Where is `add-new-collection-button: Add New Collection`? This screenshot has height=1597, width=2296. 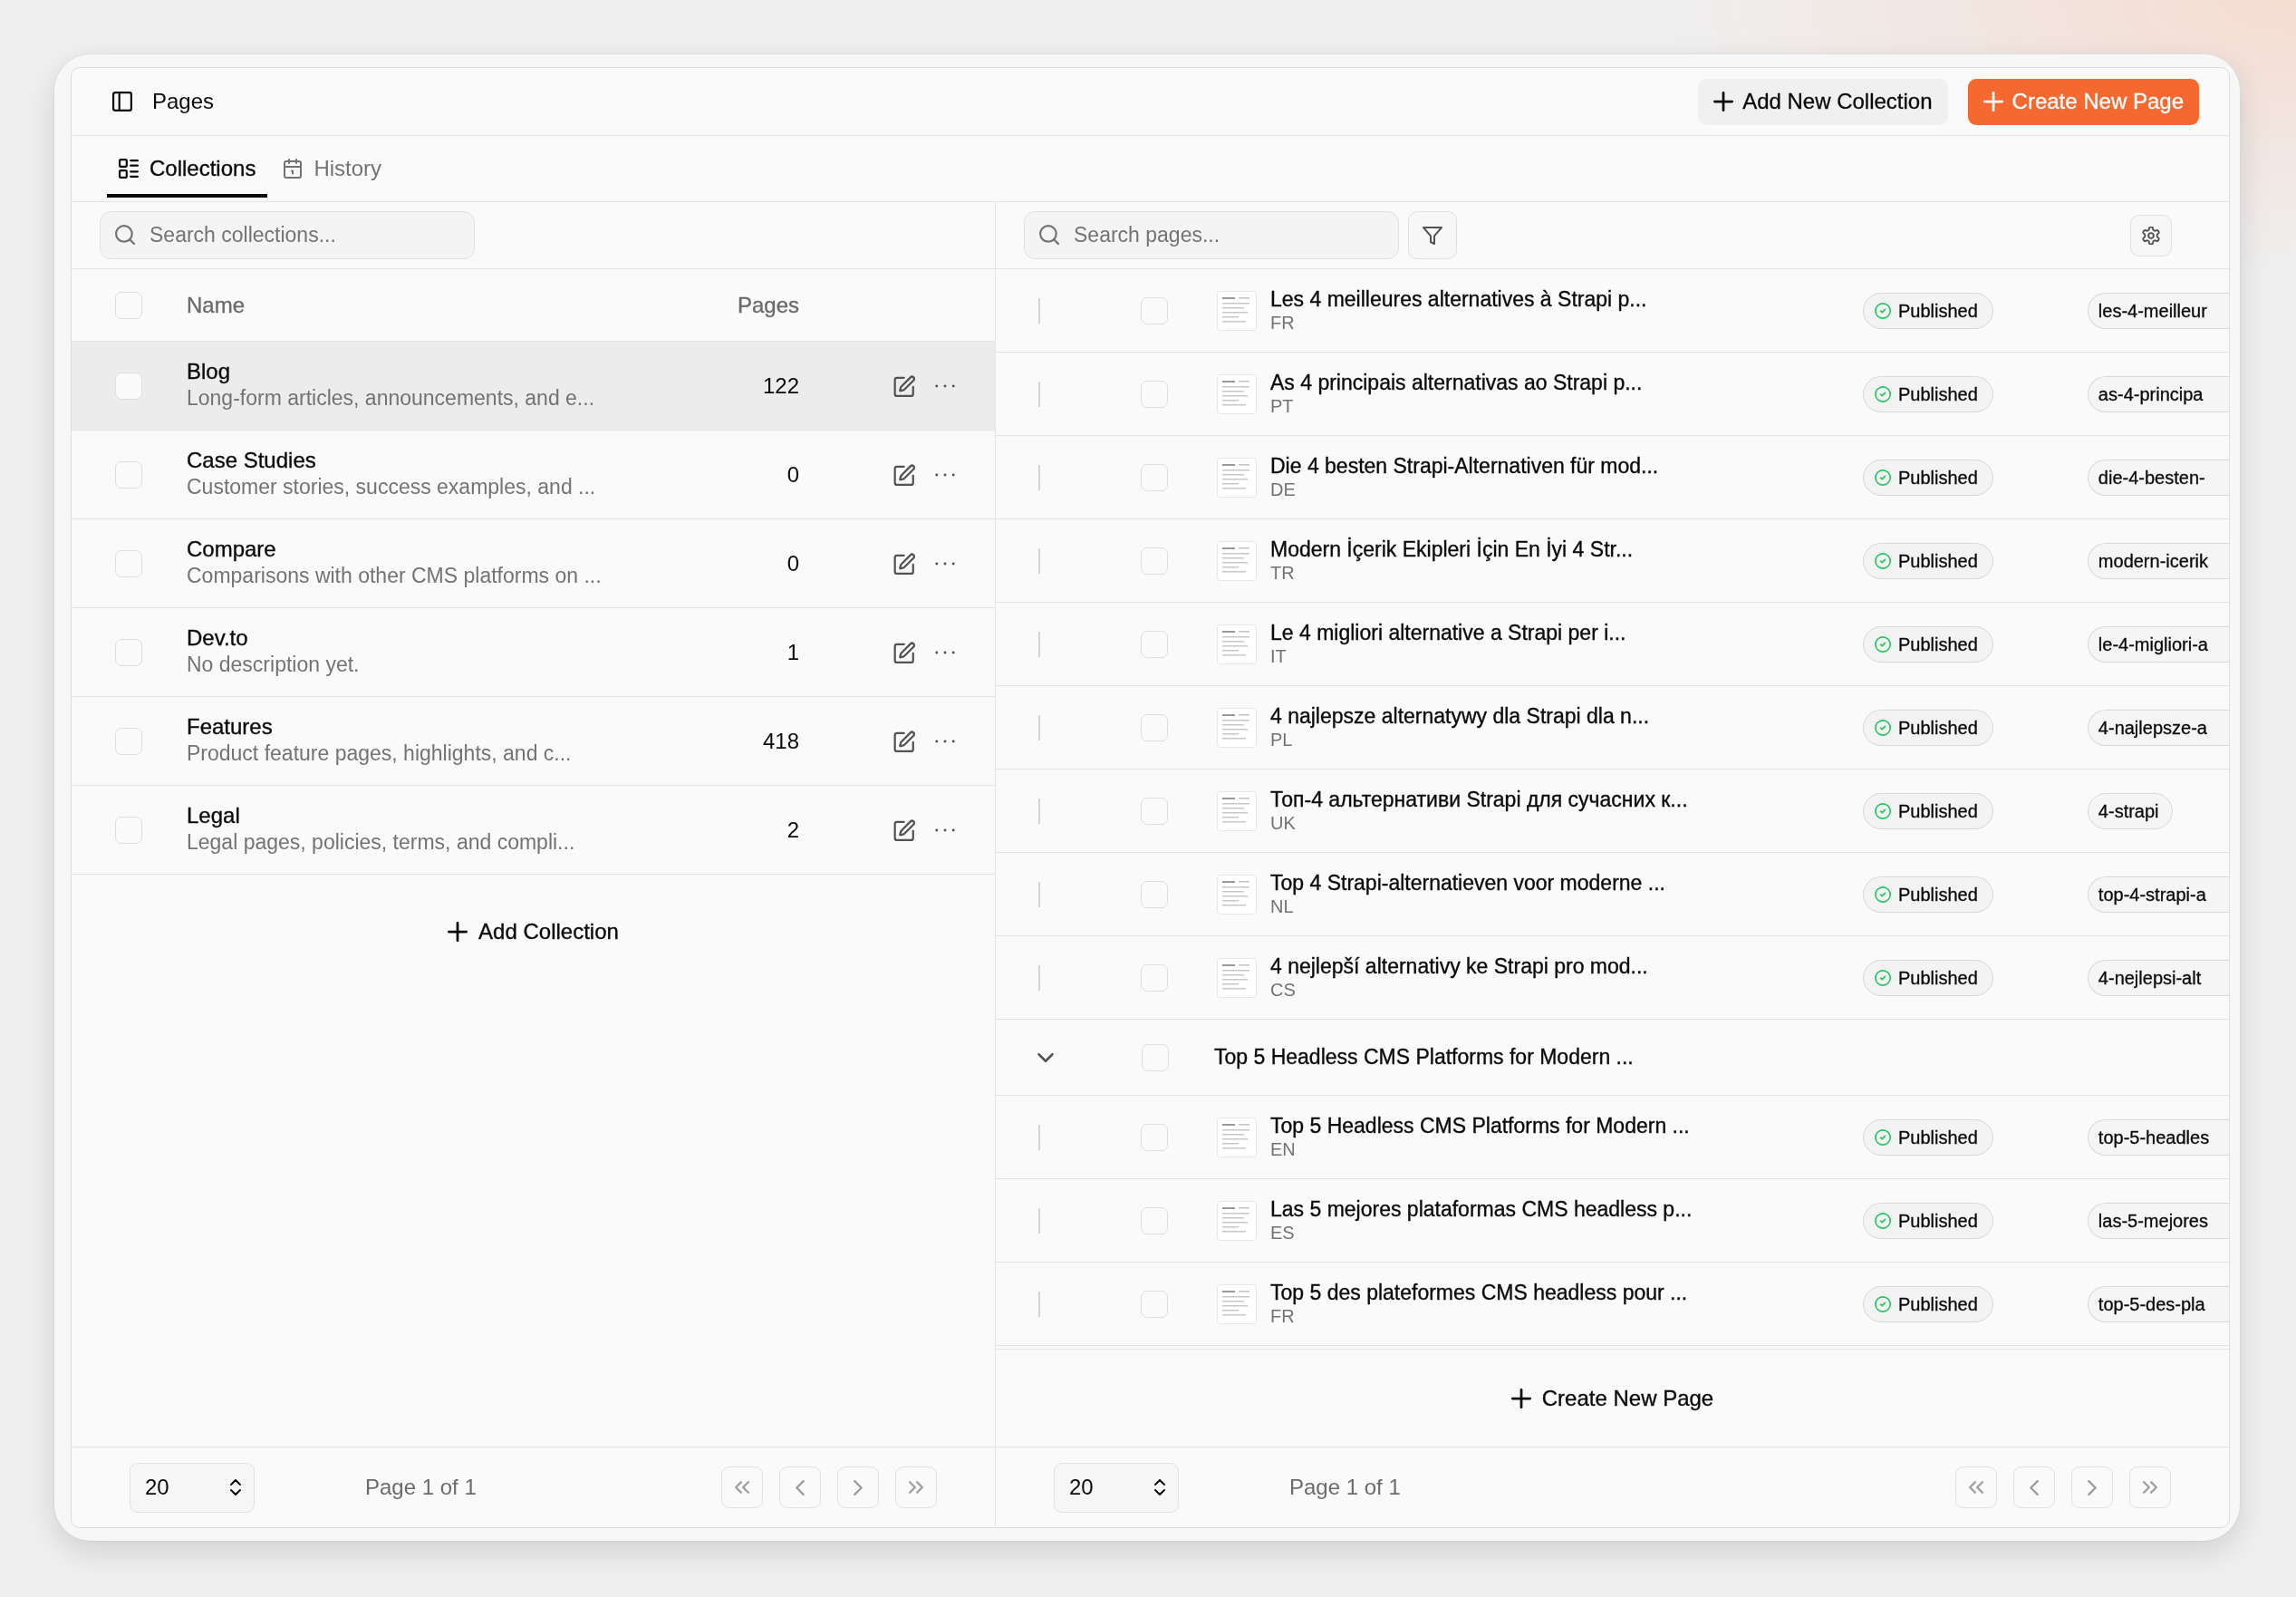
add-new-collection-button: Add New Collection is located at coordinates (1823, 102).